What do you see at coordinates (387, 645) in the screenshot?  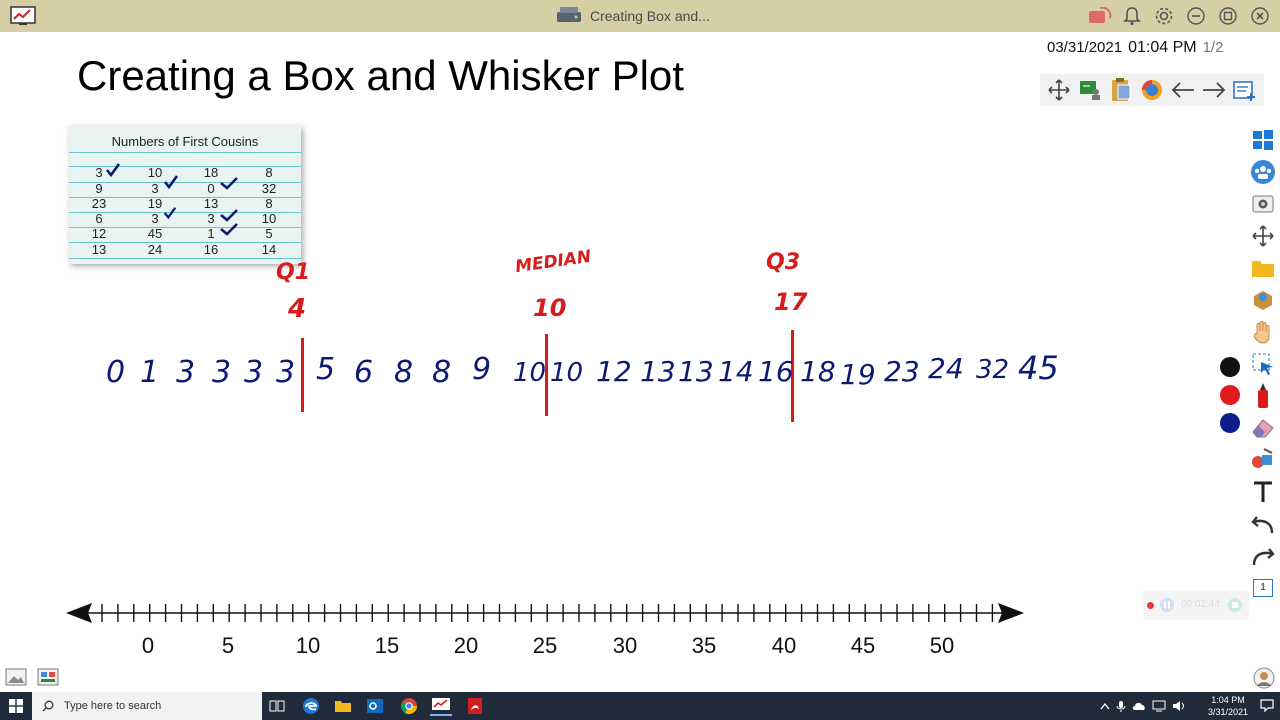 I see `number-line-label: 15` at bounding box center [387, 645].